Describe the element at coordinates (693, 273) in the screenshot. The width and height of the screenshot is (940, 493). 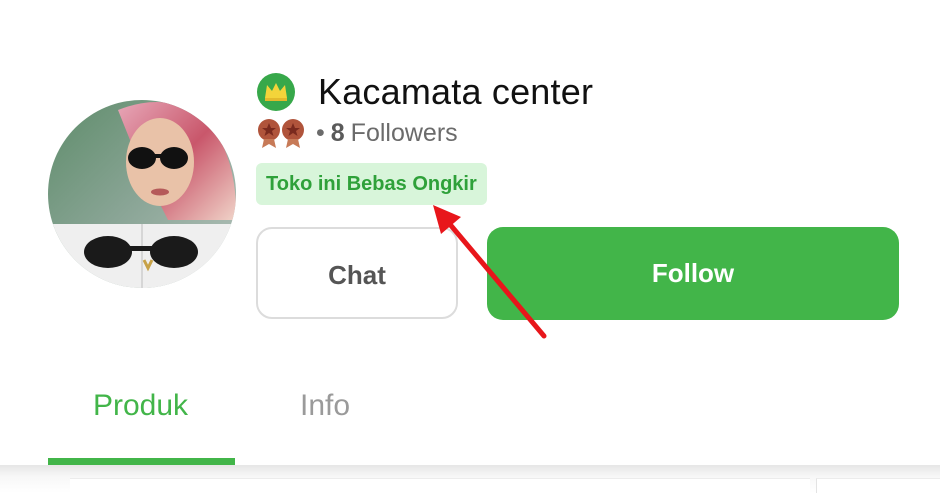
I see `follow-button: Follow` at that location.